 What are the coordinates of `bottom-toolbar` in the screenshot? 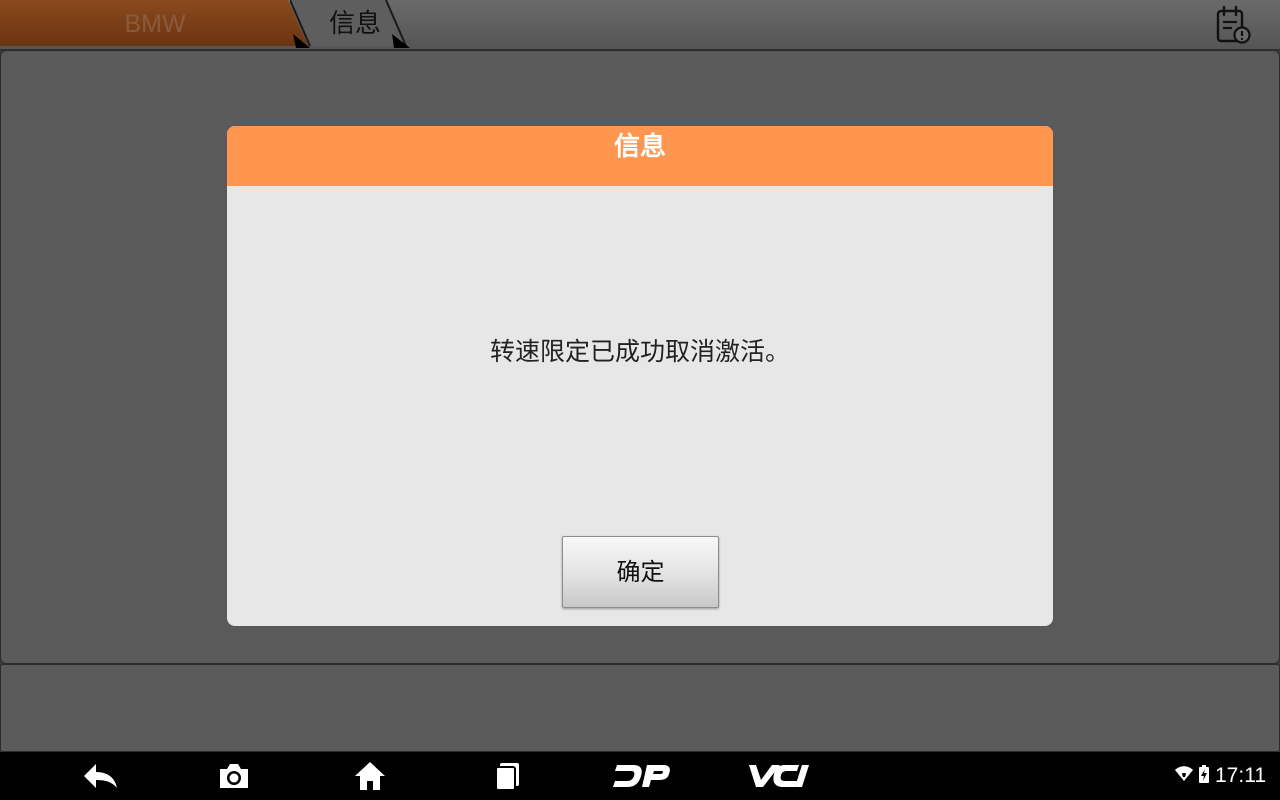 It's located at (640, 708).